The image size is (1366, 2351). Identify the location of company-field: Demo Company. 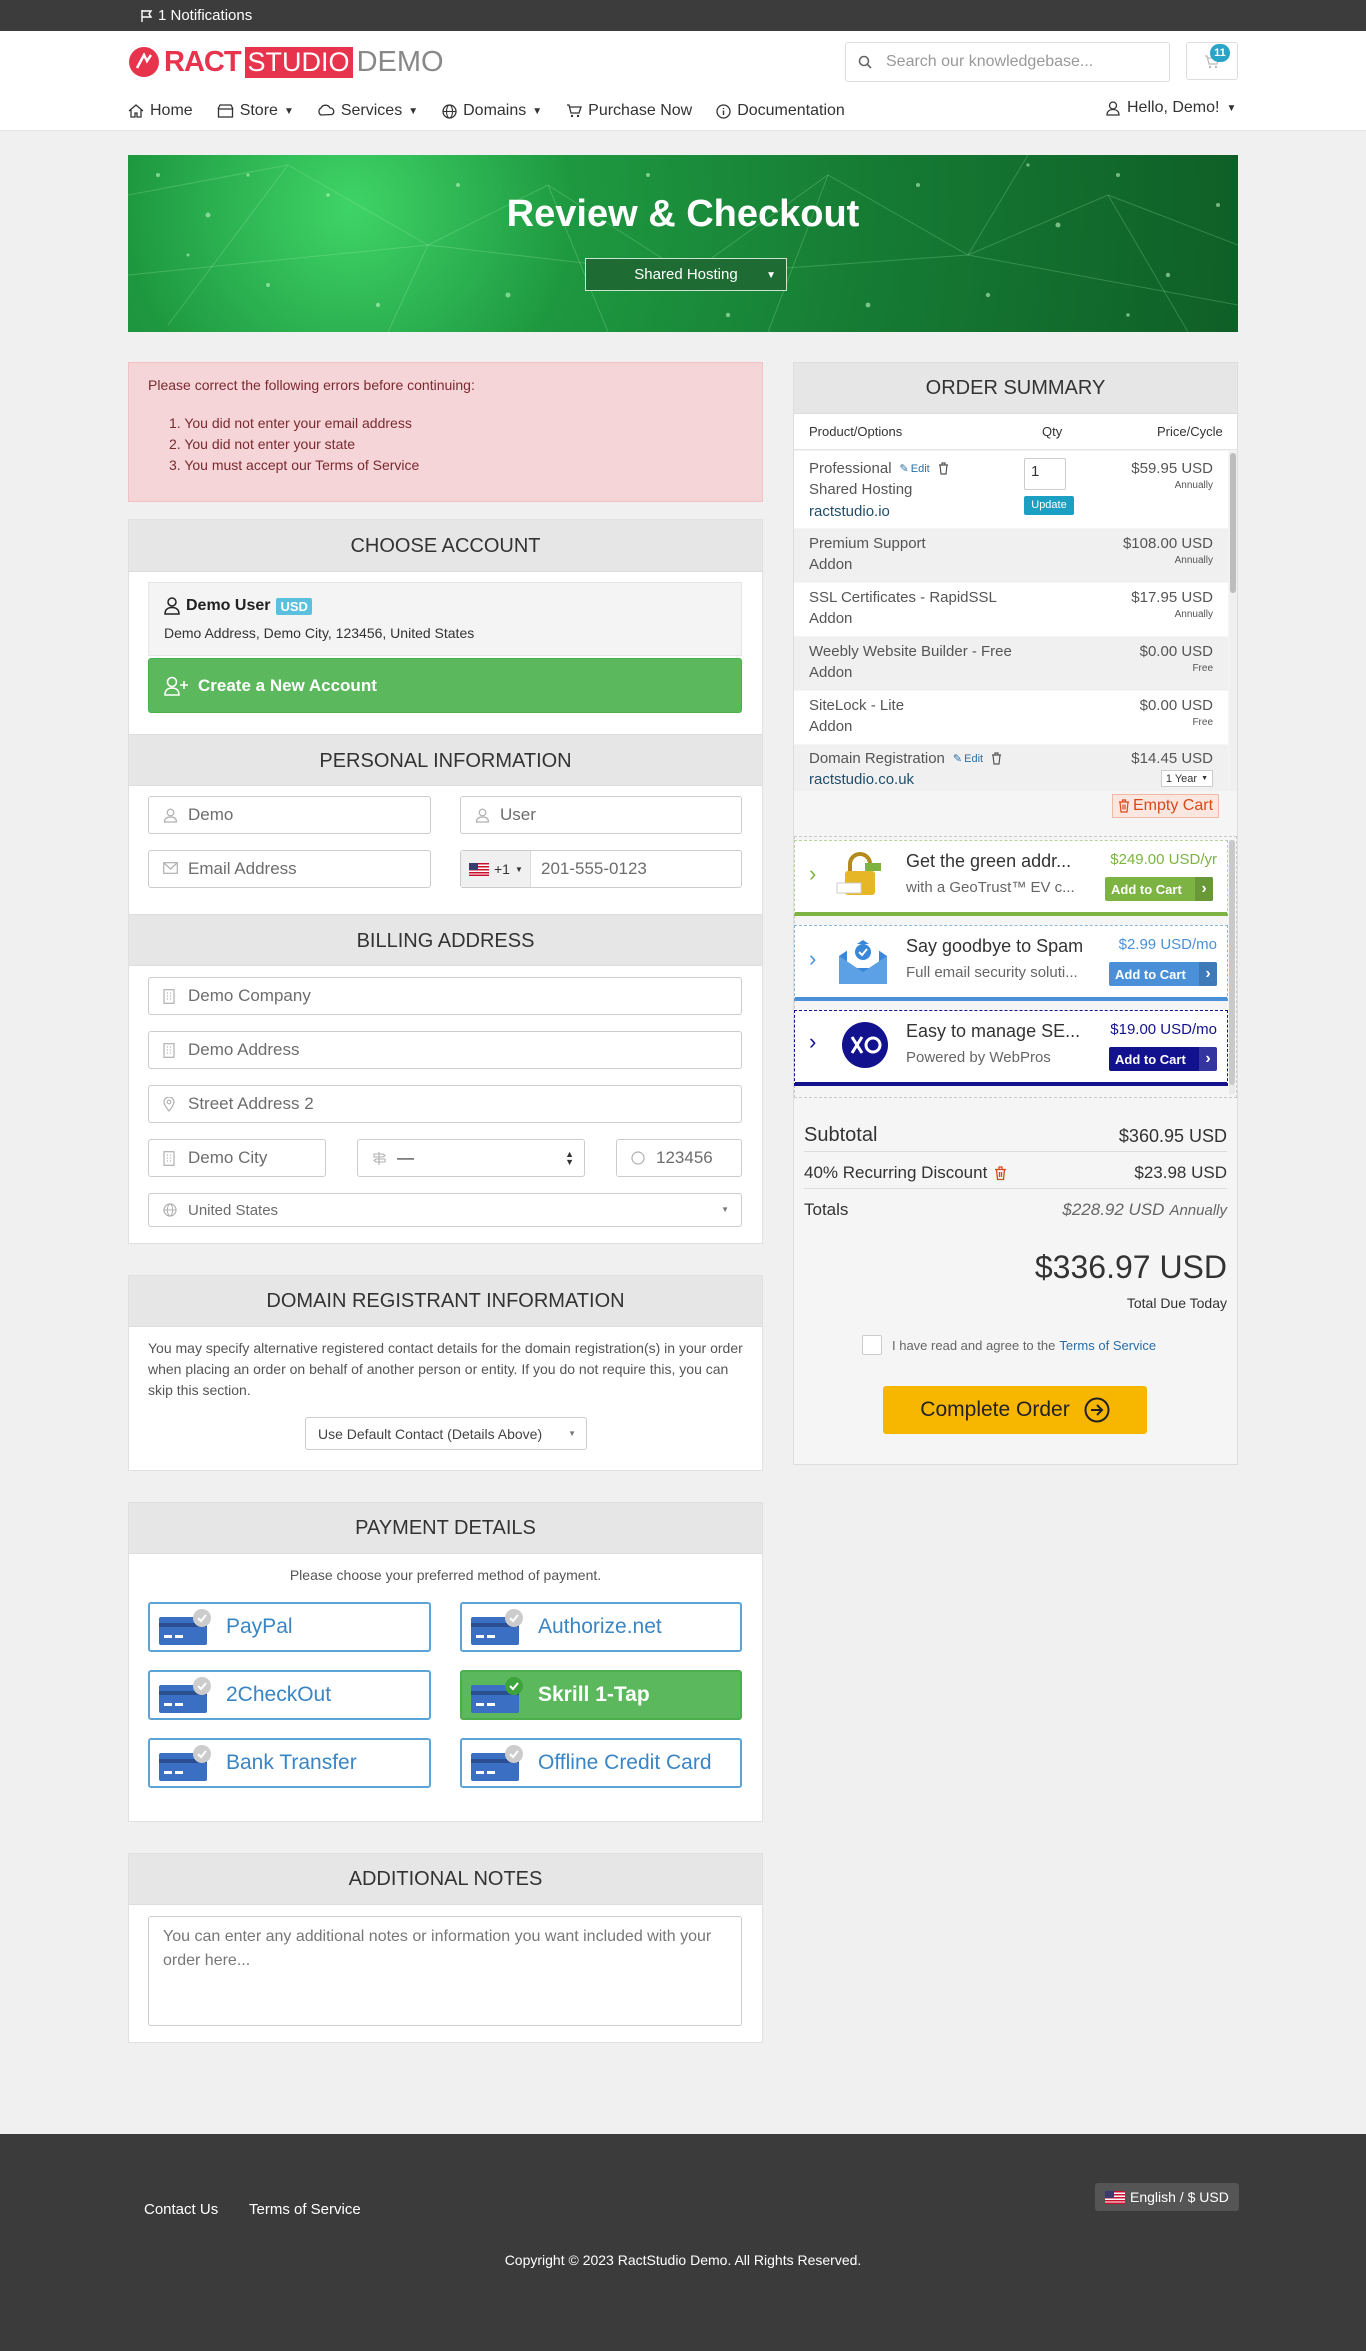
(445, 996).